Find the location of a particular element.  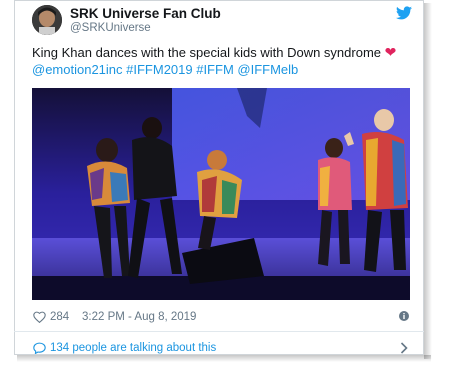

conversation-link: 134 people are talking about this is located at coordinates (221, 348).